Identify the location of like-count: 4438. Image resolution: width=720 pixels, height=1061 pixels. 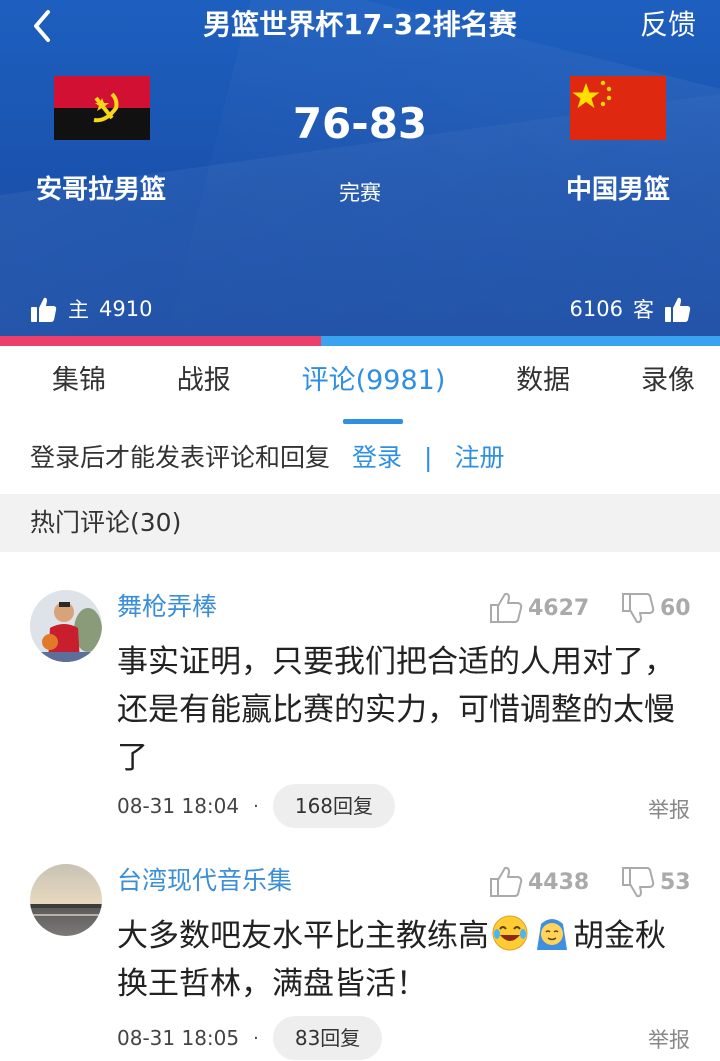
(559, 882).